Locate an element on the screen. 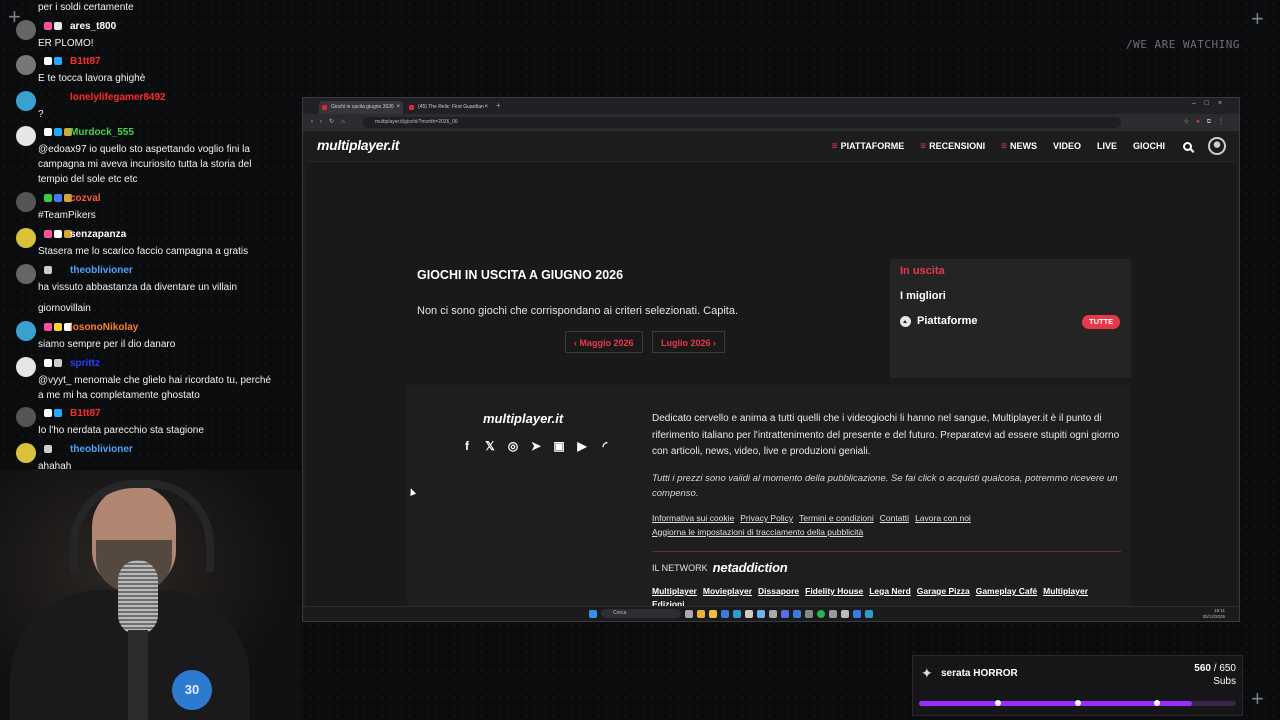 The height and width of the screenshot is (720, 1280). taskbar-clock: 18:11 30/12/2025 is located at coordinates (1213, 613).